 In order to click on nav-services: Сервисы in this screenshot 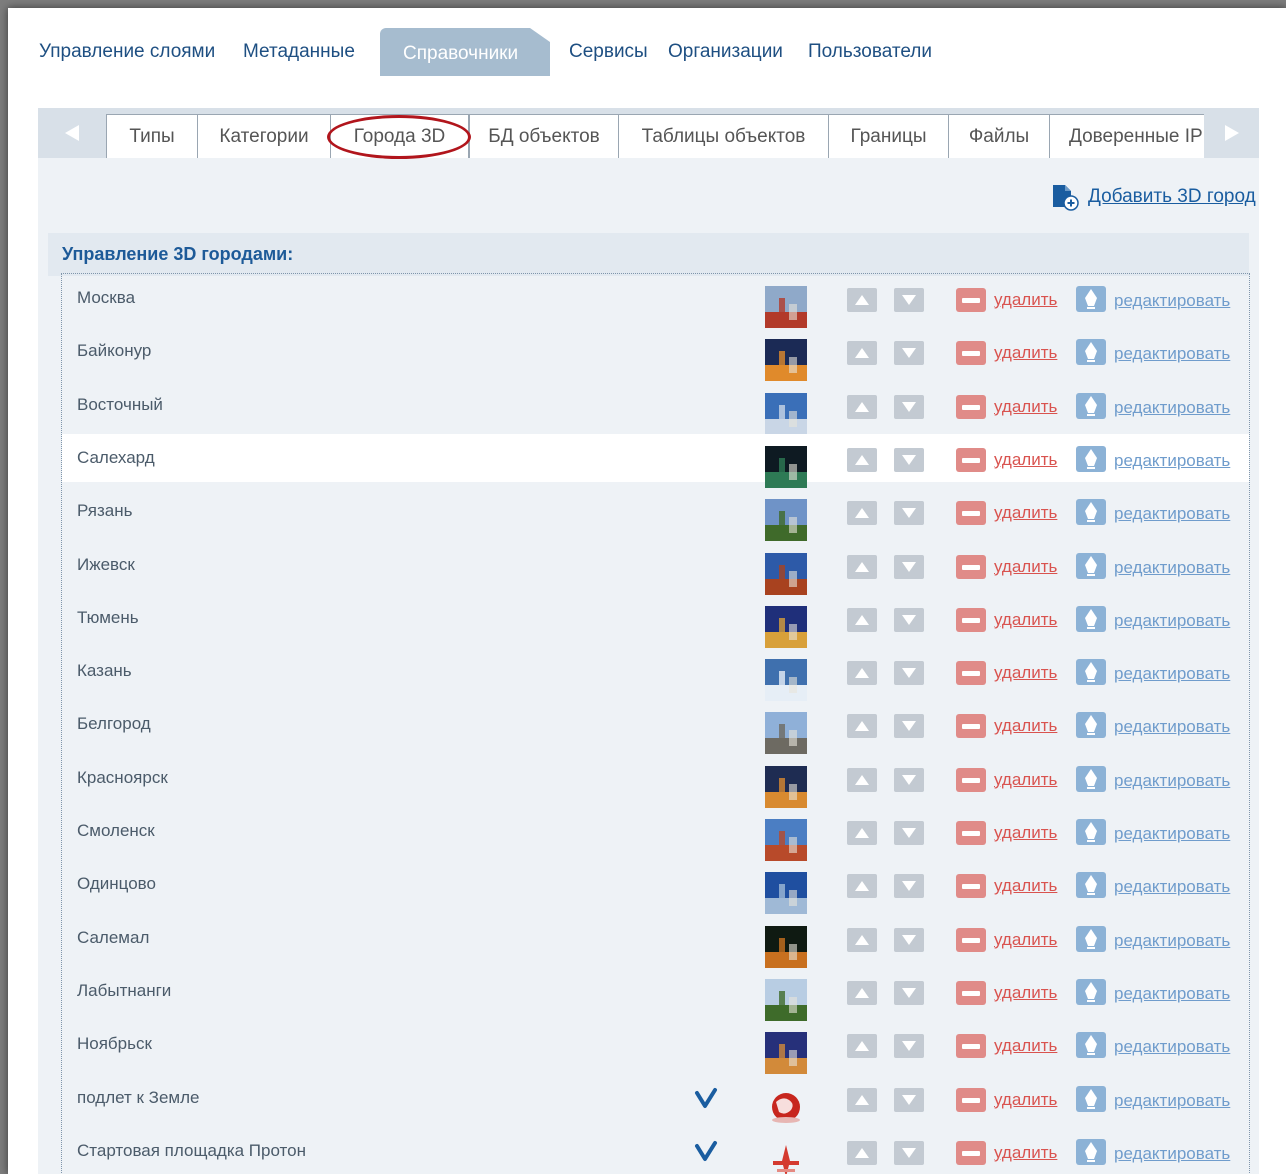, I will do `click(608, 52)`.